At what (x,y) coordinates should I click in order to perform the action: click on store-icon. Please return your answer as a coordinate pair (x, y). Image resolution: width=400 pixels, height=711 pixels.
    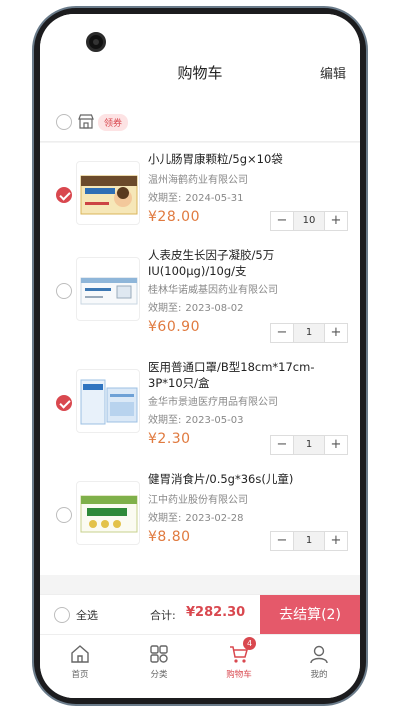
    Looking at the image, I should click on (86, 121).